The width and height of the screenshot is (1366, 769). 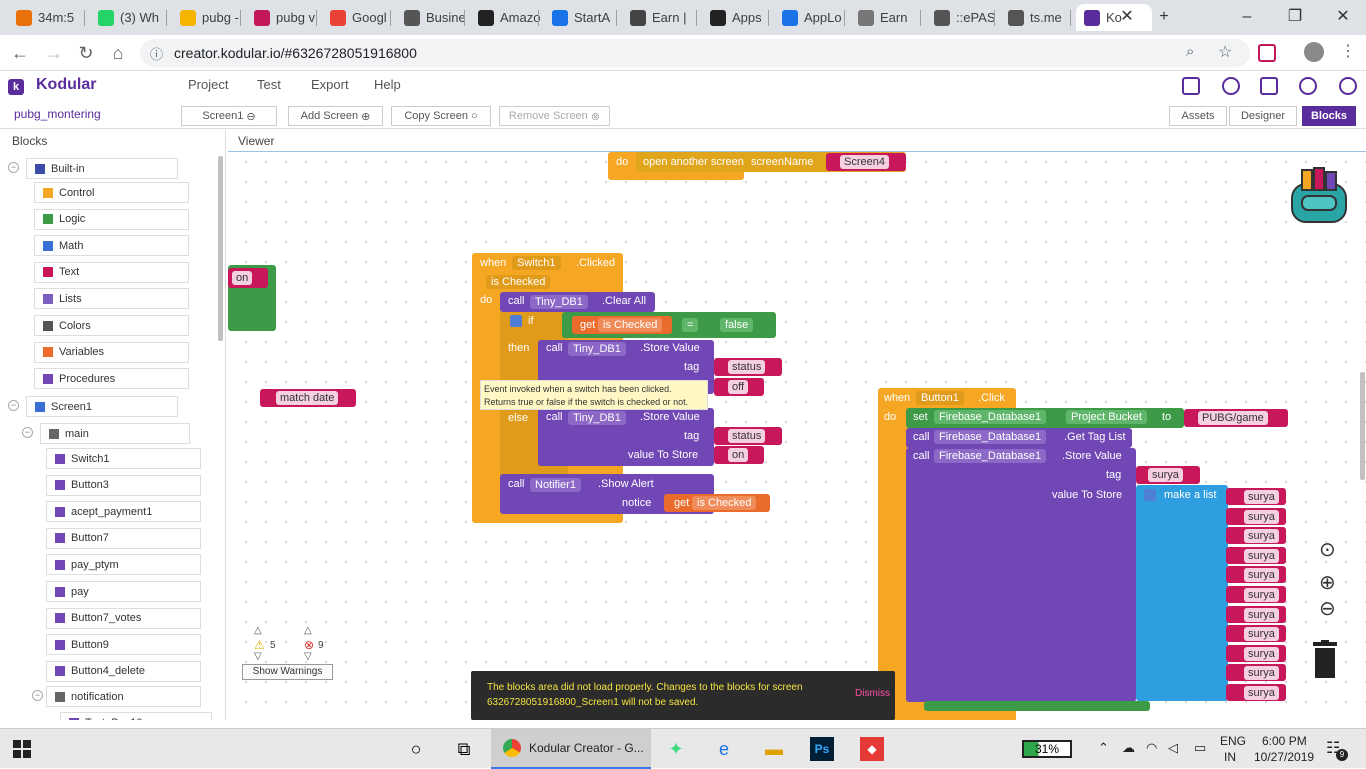 What do you see at coordinates (111, 299) in the screenshot?
I see `tree-builtin-lists: Lists` at bounding box center [111, 299].